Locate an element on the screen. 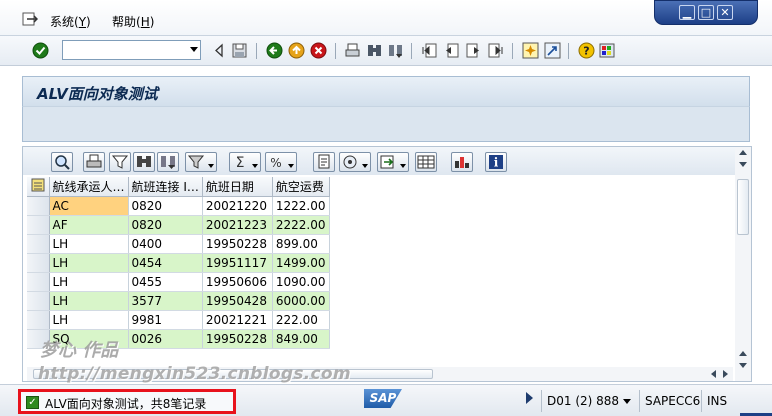  alv-set-filter-button is located at coordinates (201, 162).